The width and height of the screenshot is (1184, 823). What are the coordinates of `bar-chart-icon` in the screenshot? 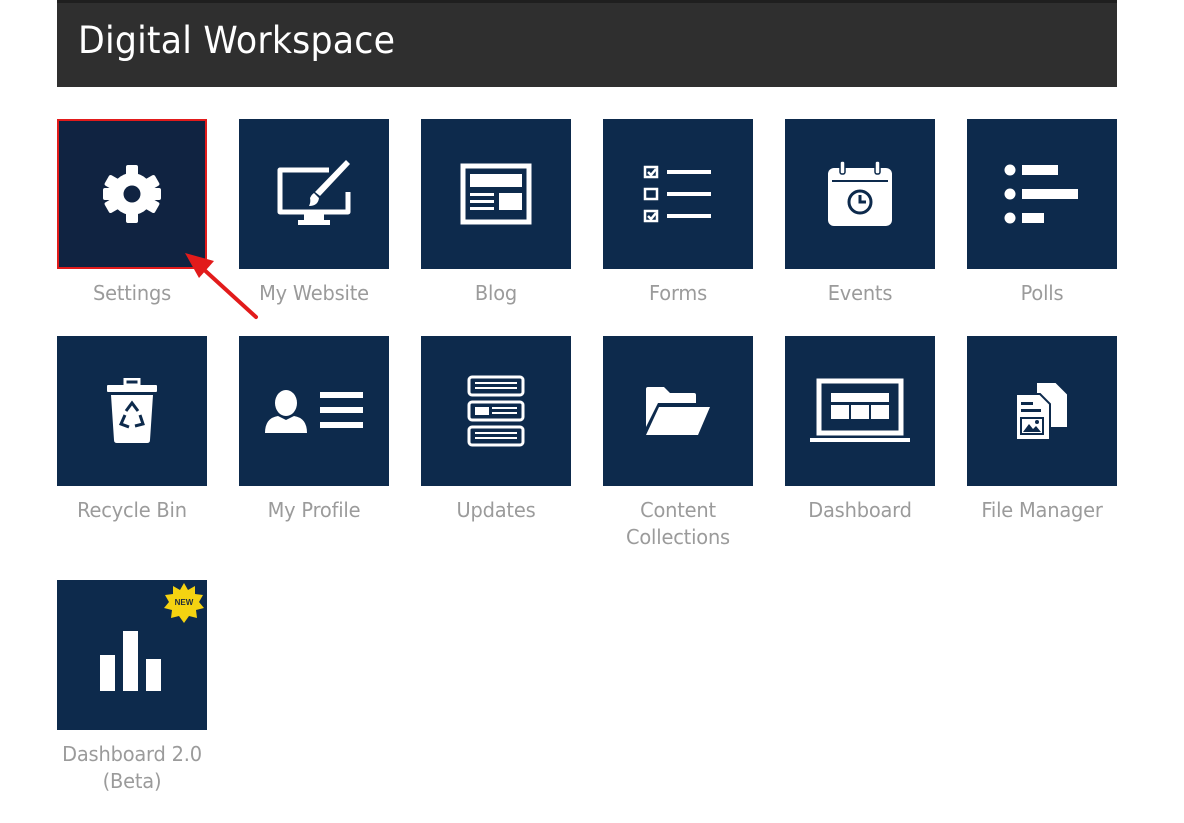 It's located at (132, 655).